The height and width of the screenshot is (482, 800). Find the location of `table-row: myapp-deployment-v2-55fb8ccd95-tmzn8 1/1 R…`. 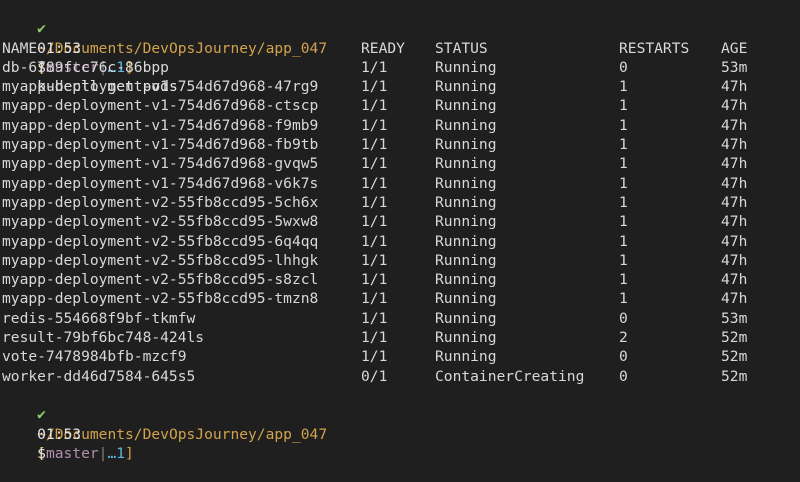

table-row: myapp-deployment-v2-55fb8ccd95-tmzn8 1/1 R… is located at coordinates (400, 298).